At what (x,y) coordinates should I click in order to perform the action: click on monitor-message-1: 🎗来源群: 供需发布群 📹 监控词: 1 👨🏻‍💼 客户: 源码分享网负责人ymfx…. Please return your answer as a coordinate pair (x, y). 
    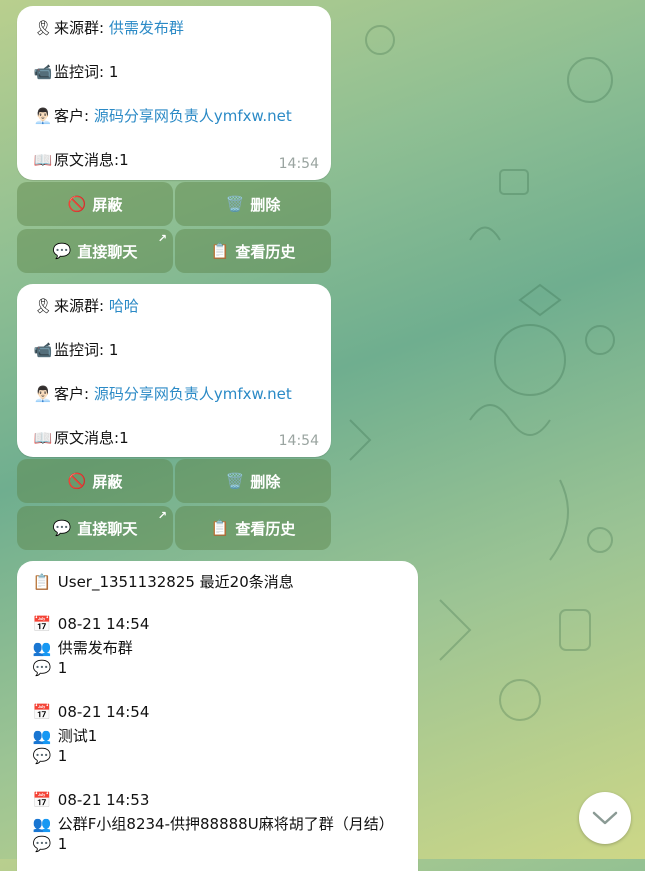
    Looking at the image, I should click on (174, 93).